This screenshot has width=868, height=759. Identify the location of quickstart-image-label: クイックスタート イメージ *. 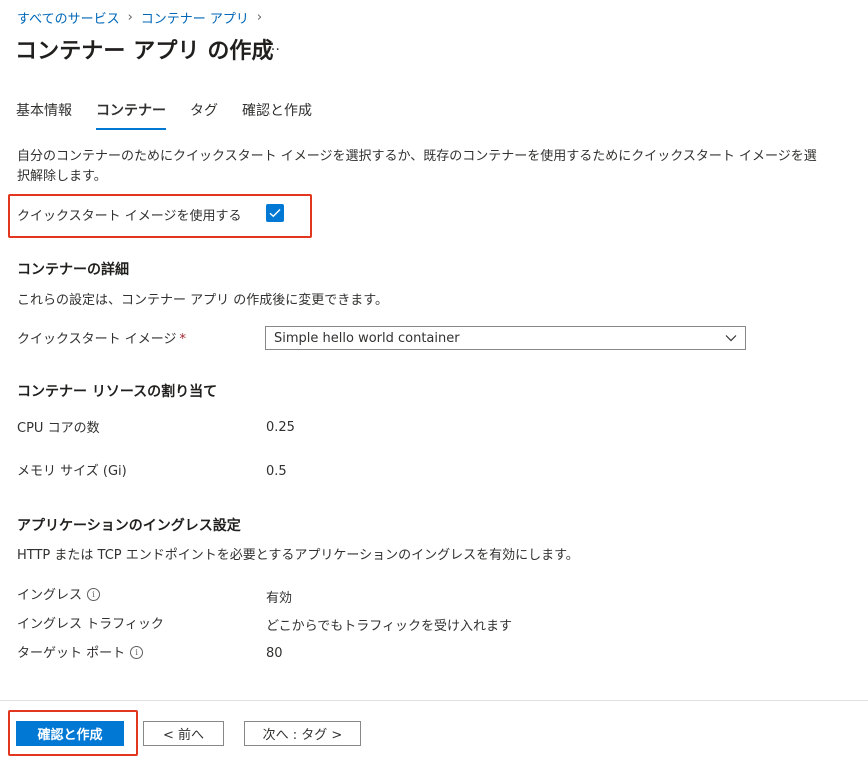
(101, 337).